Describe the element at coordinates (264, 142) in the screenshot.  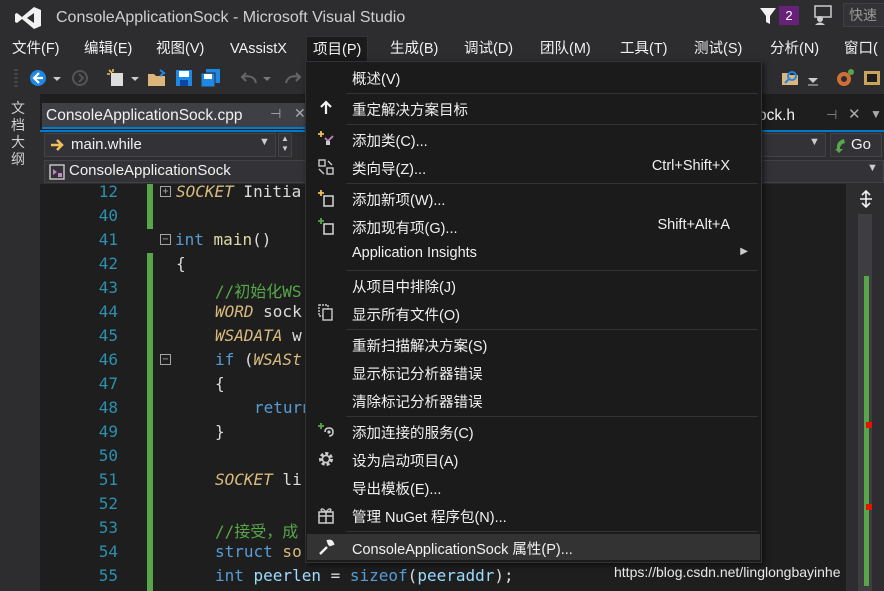
I see `function-combo-dropdown-icon: ▼` at that location.